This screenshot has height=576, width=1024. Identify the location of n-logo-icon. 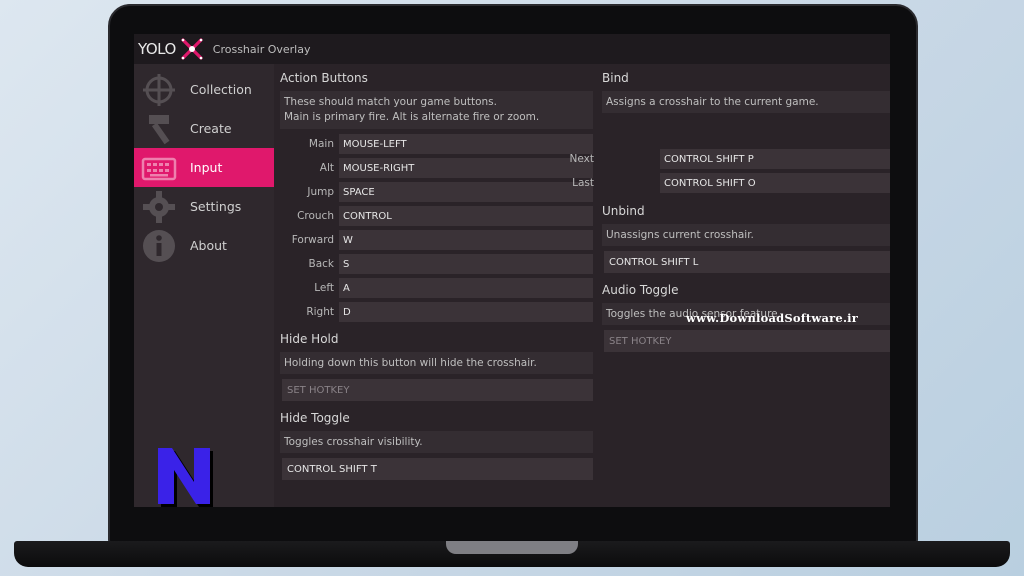
(185, 476).